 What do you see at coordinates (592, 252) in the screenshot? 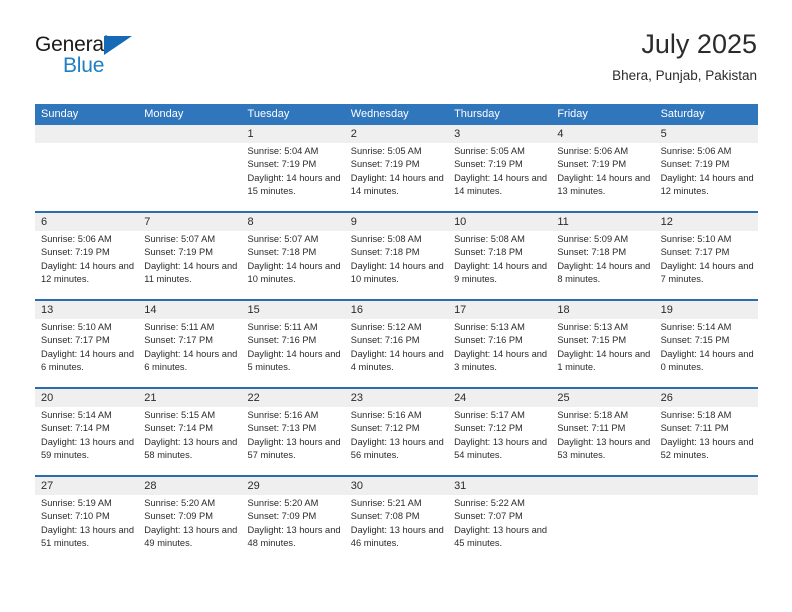
I see `sunset-text: Sunset: 7:18 PM` at bounding box center [592, 252].